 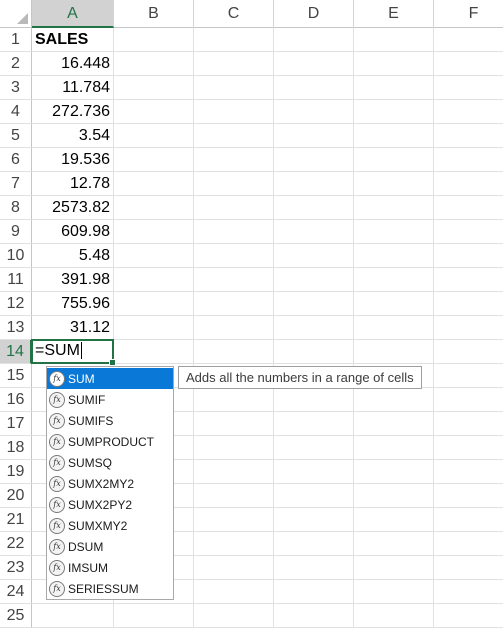 What do you see at coordinates (16, 592) in the screenshot?
I see `row-header-24: 24` at bounding box center [16, 592].